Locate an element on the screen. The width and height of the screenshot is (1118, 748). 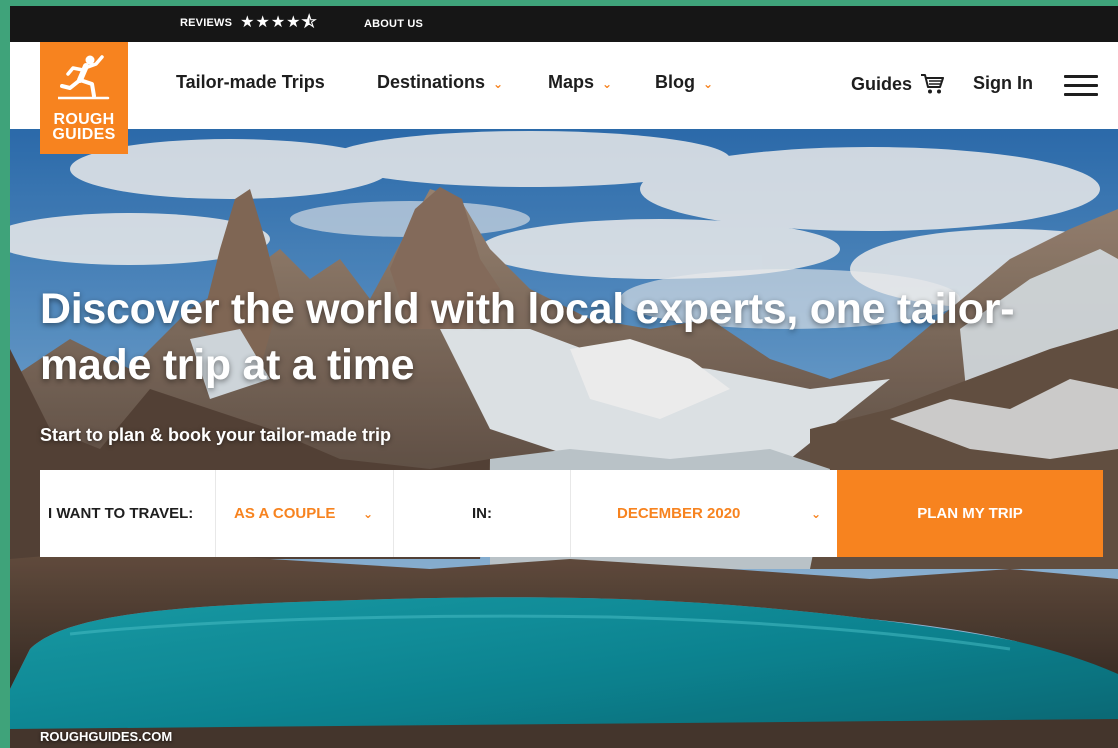
nav-label: Tailor-made Trips is located at coordinates (250, 82).